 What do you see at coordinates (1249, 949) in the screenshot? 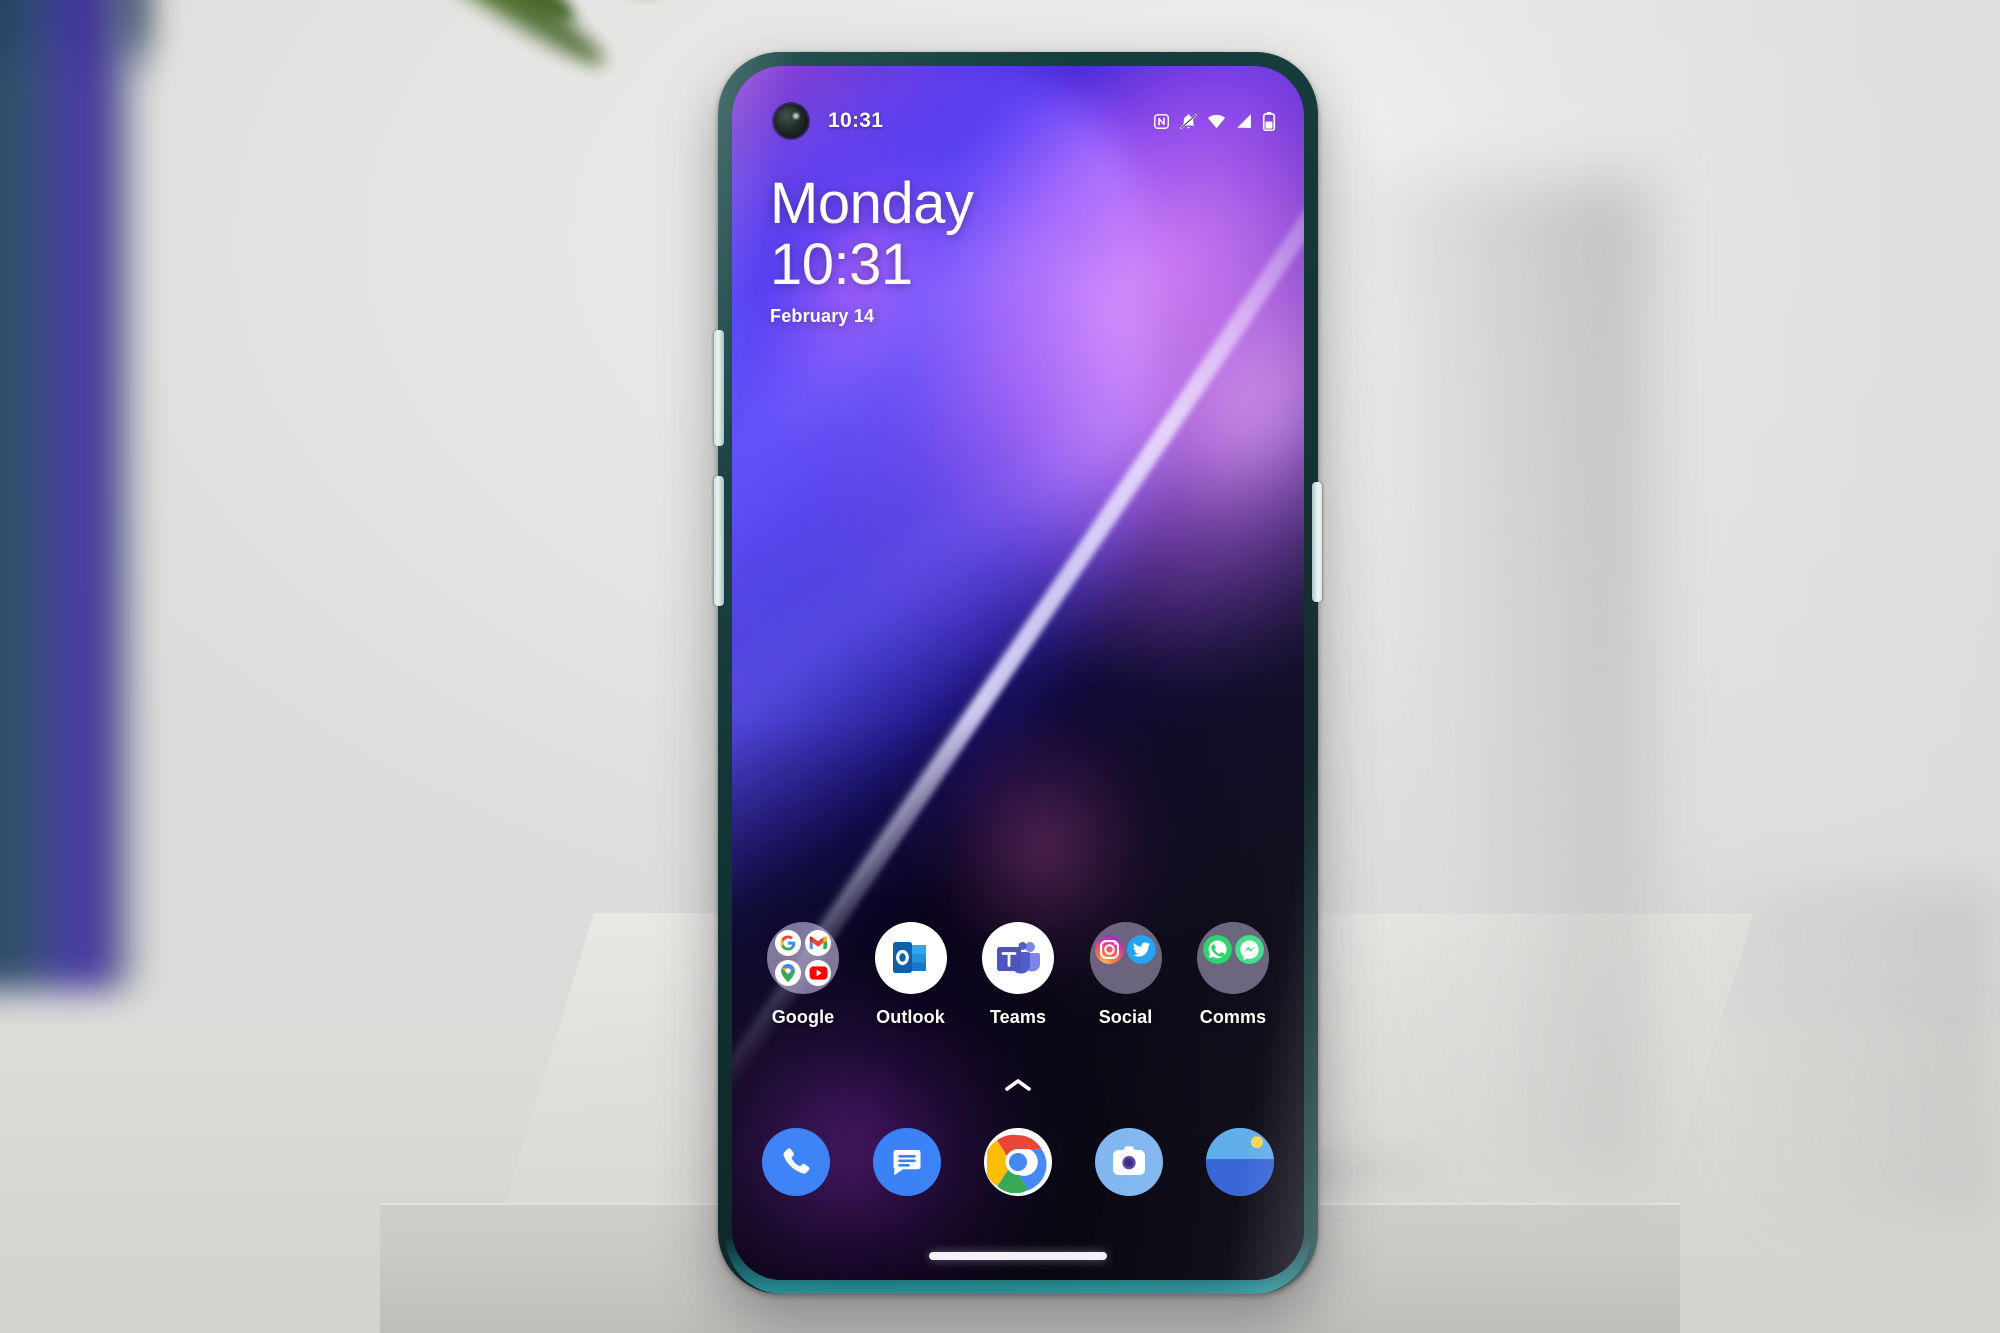
I see `messenger-icon` at bounding box center [1249, 949].